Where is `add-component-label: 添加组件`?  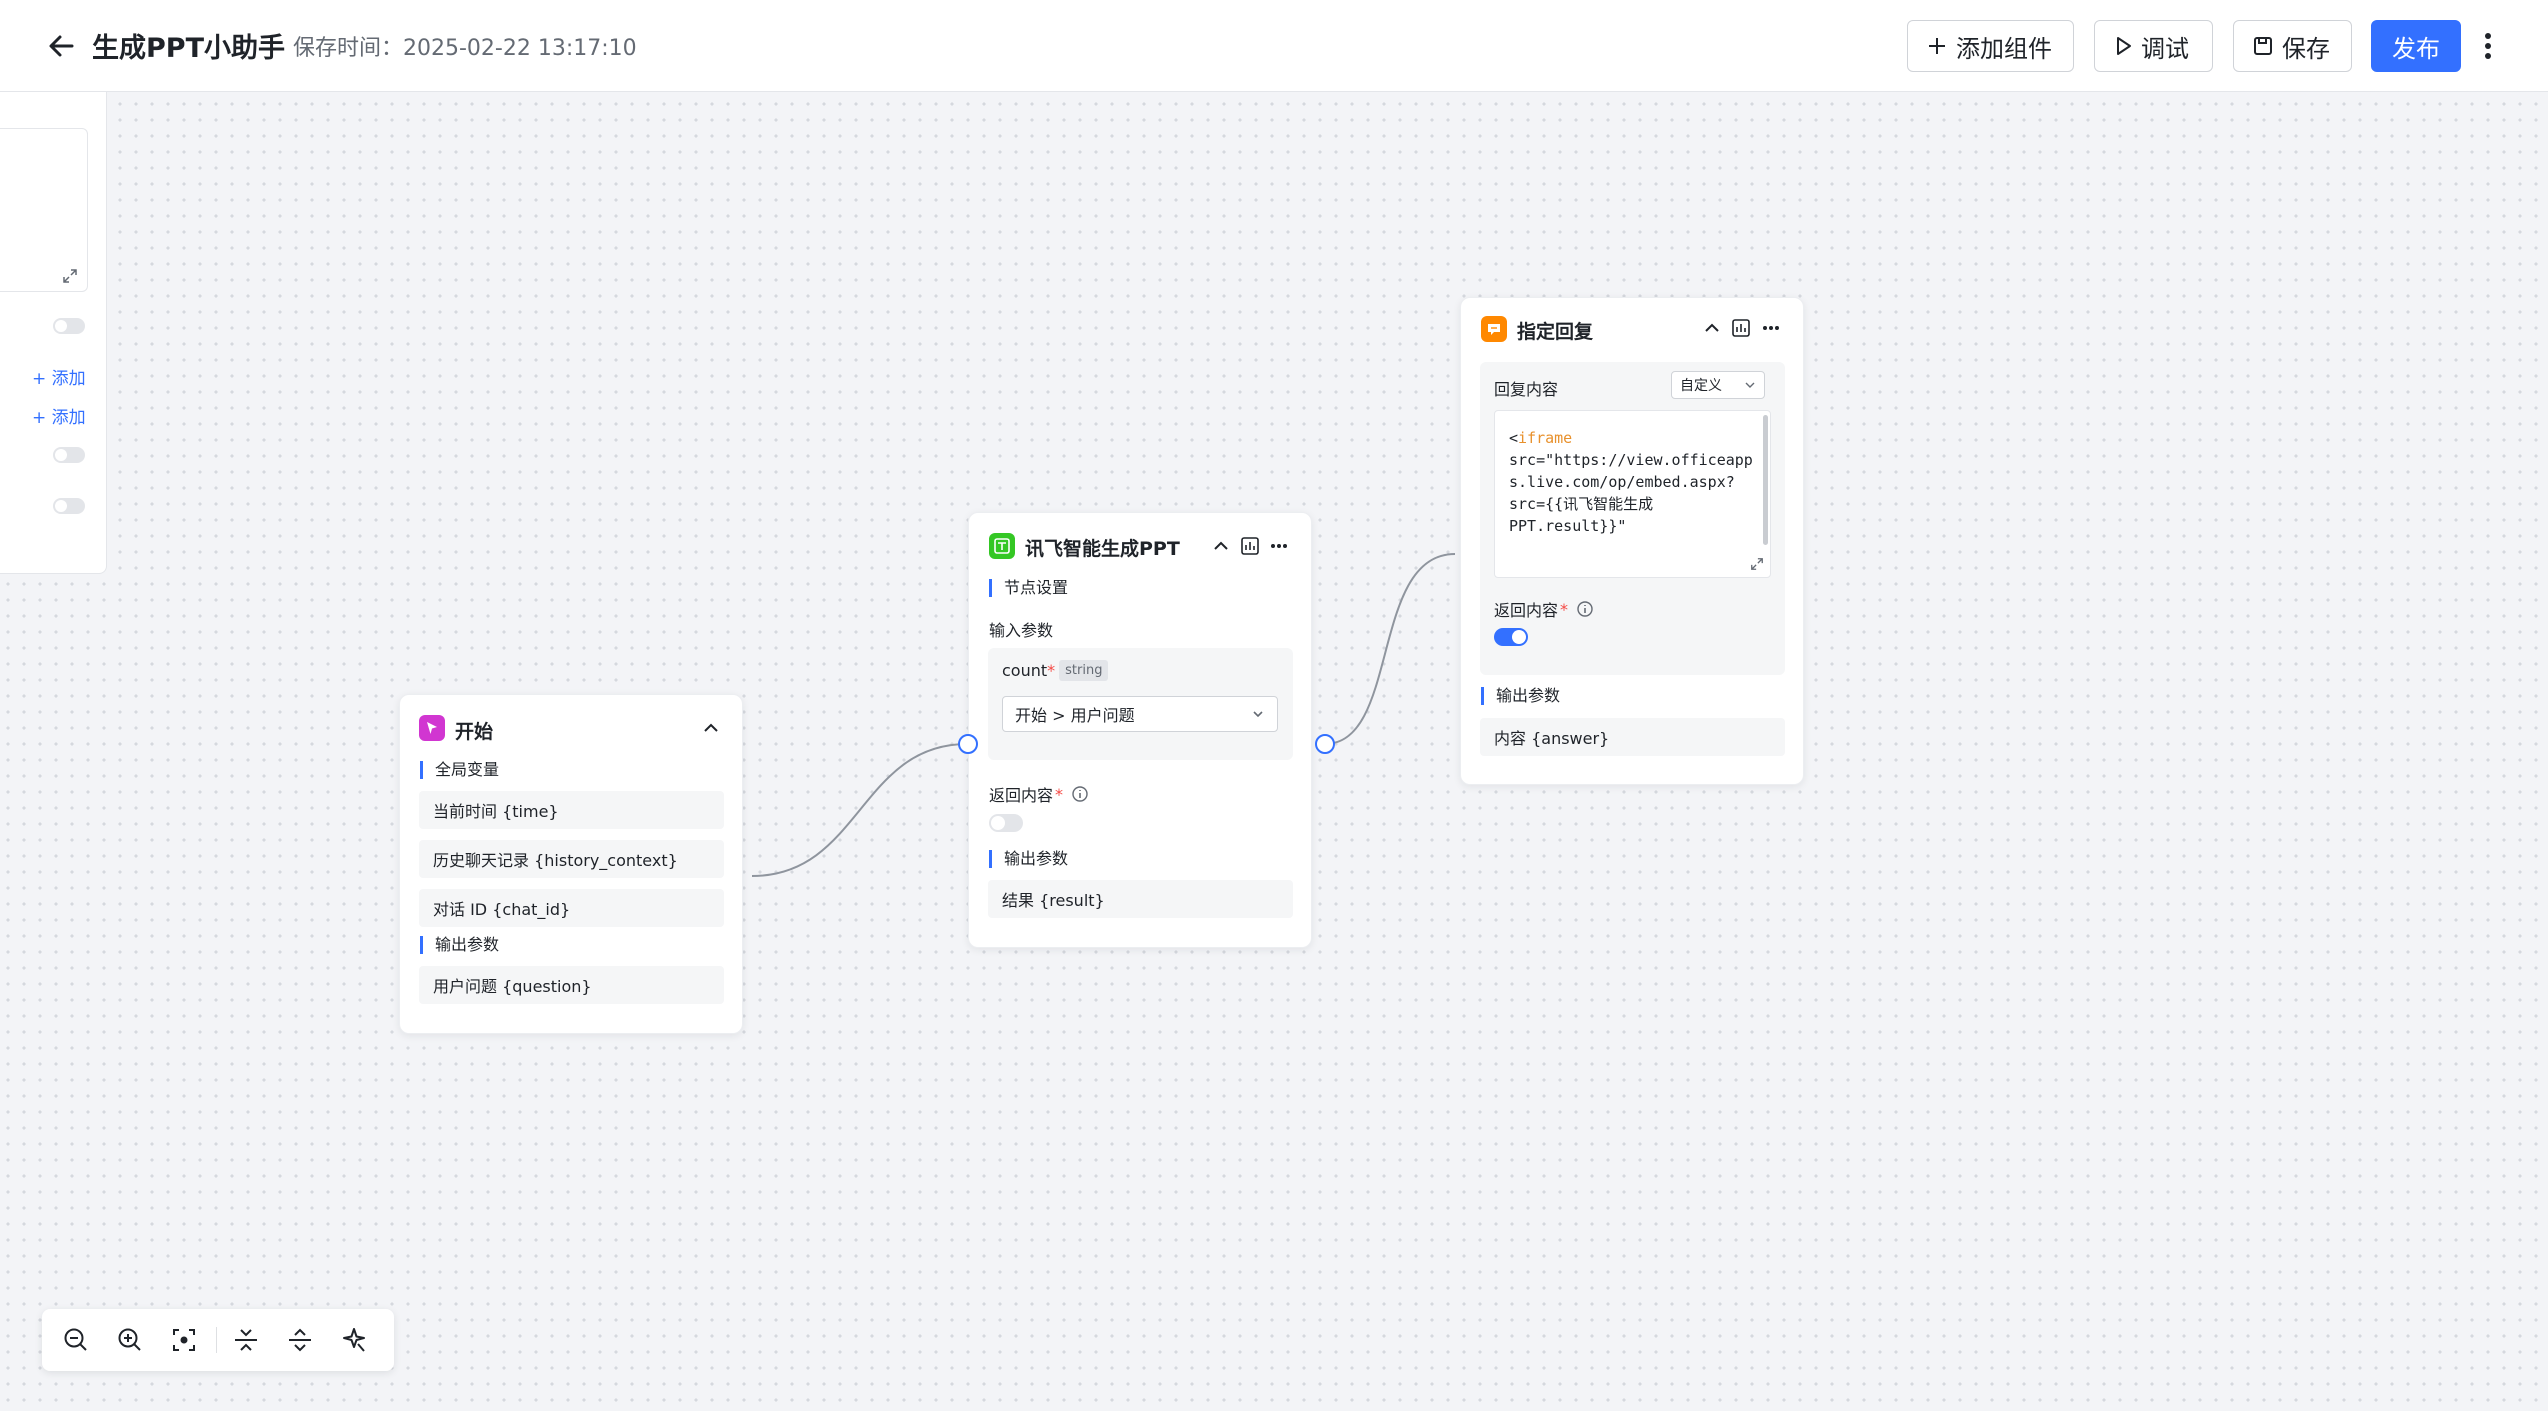 add-component-label: 添加组件 is located at coordinates (2004, 48).